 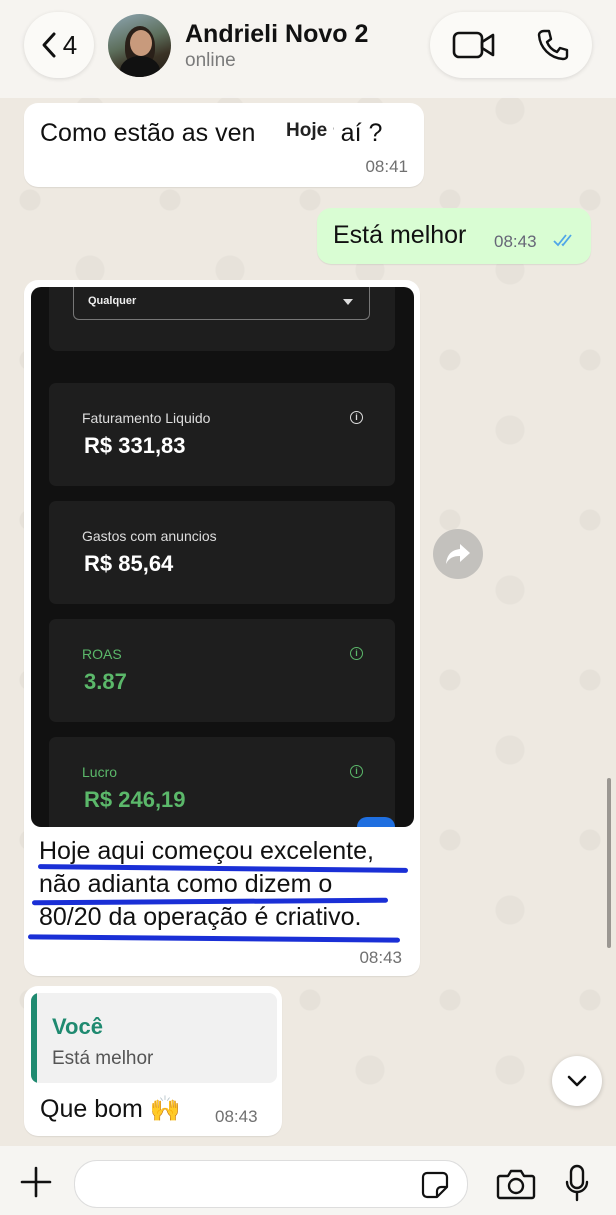 What do you see at coordinates (222, 782) in the screenshot?
I see `stat-card: Lucro R$ 246,19 i` at bounding box center [222, 782].